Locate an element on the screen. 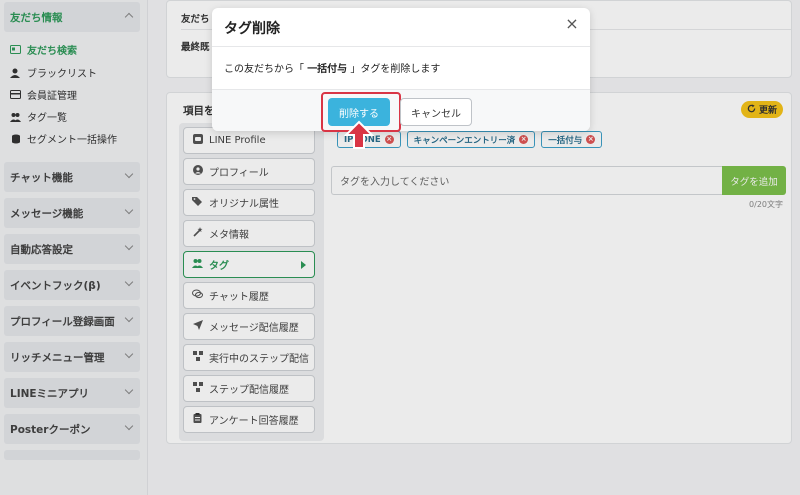  modal-message-suffix: 」タグを削除します is located at coordinates (394, 69).